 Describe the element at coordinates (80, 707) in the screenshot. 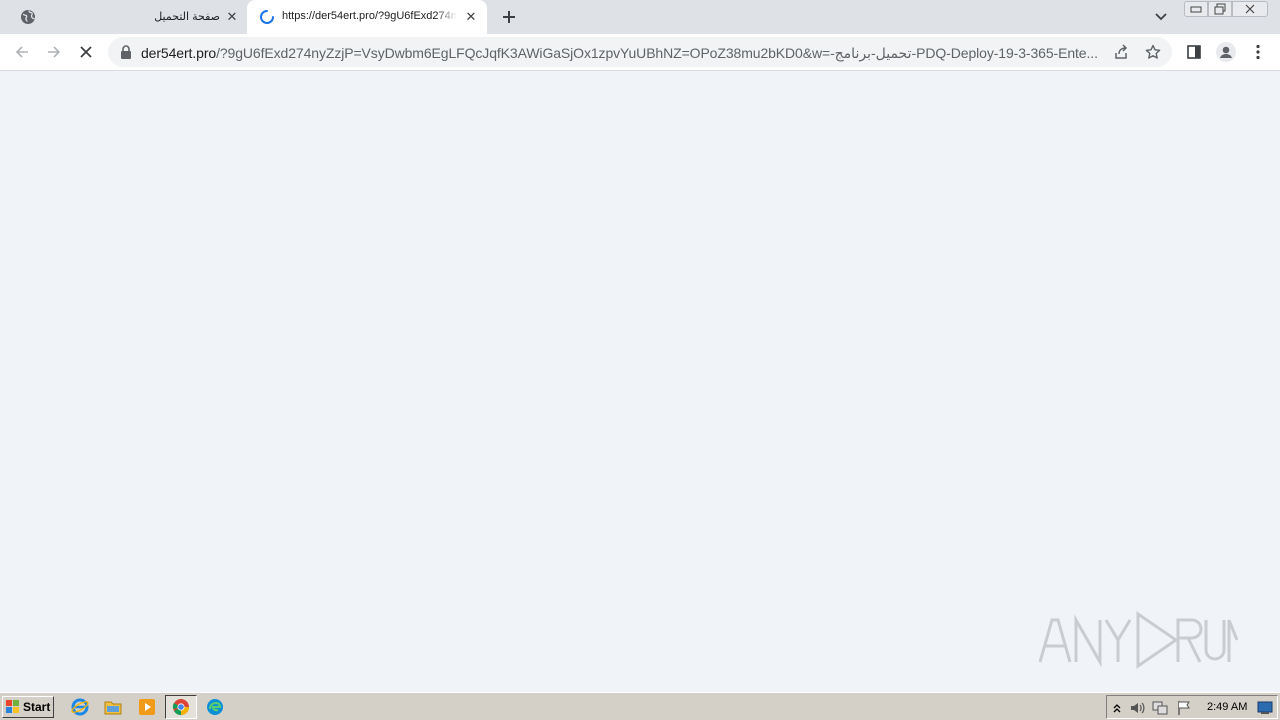

I see `internet-explorer-icon` at that location.